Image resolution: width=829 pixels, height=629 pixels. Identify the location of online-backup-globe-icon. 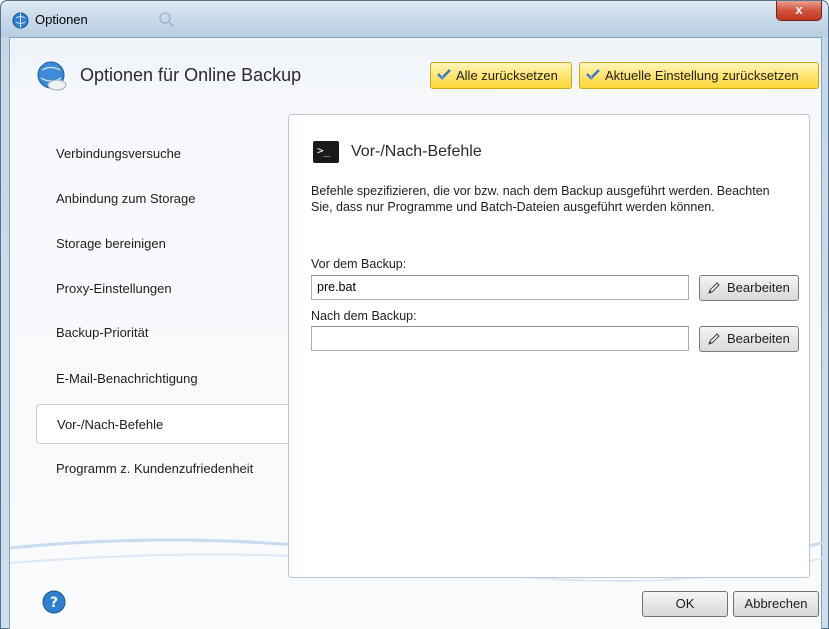
(52, 76).